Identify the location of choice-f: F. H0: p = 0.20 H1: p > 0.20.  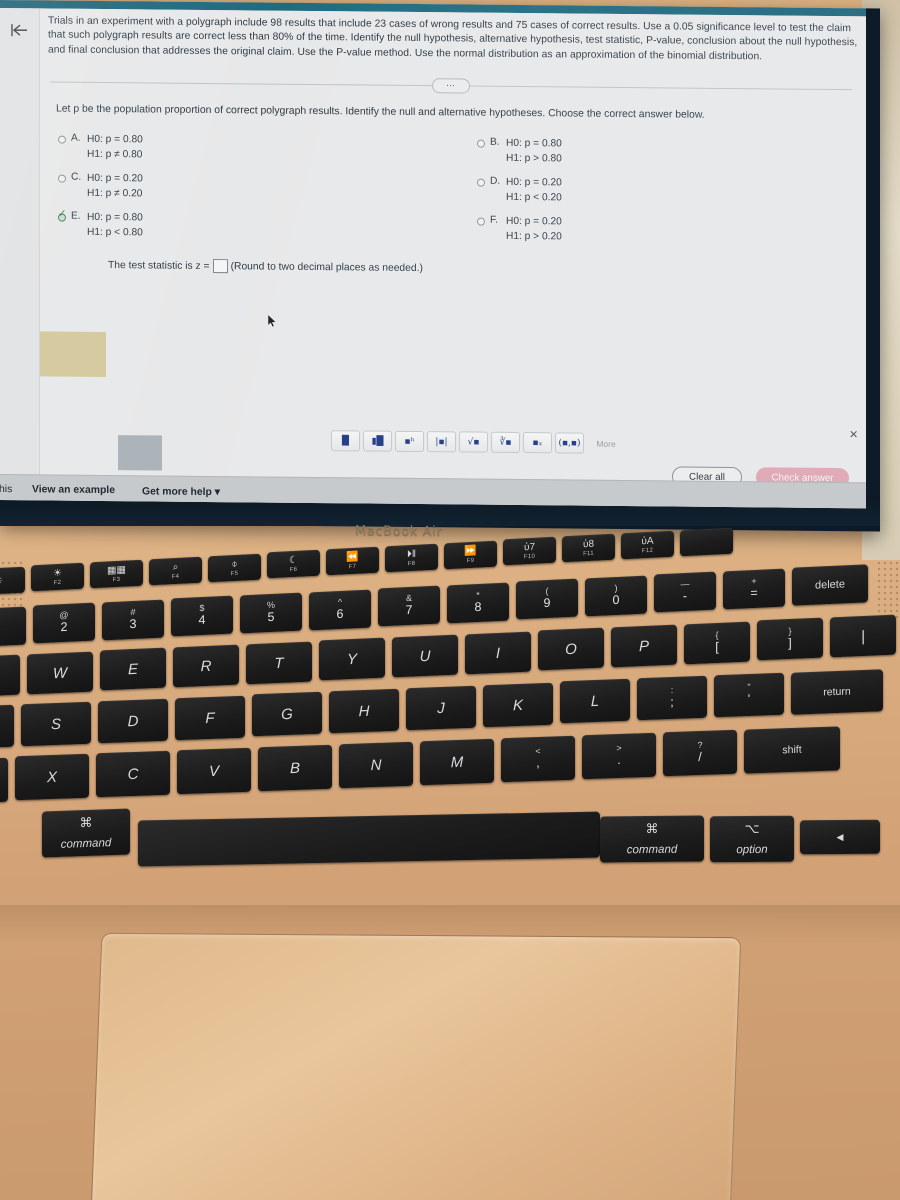
(519, 230).